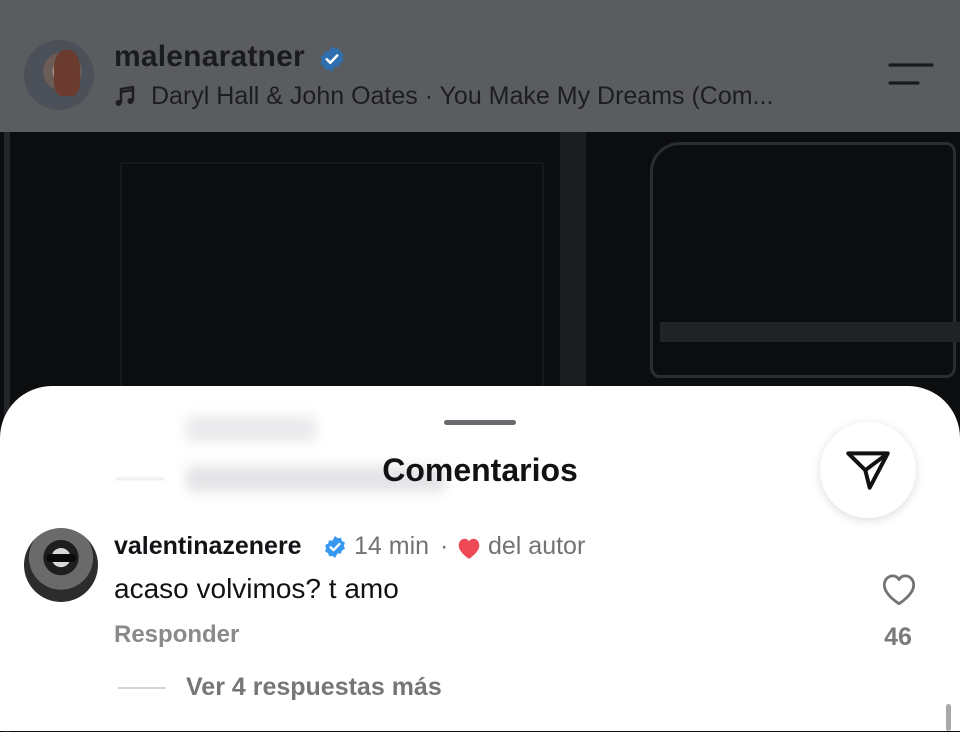  I want to click on send-icon, so click(868, 470).